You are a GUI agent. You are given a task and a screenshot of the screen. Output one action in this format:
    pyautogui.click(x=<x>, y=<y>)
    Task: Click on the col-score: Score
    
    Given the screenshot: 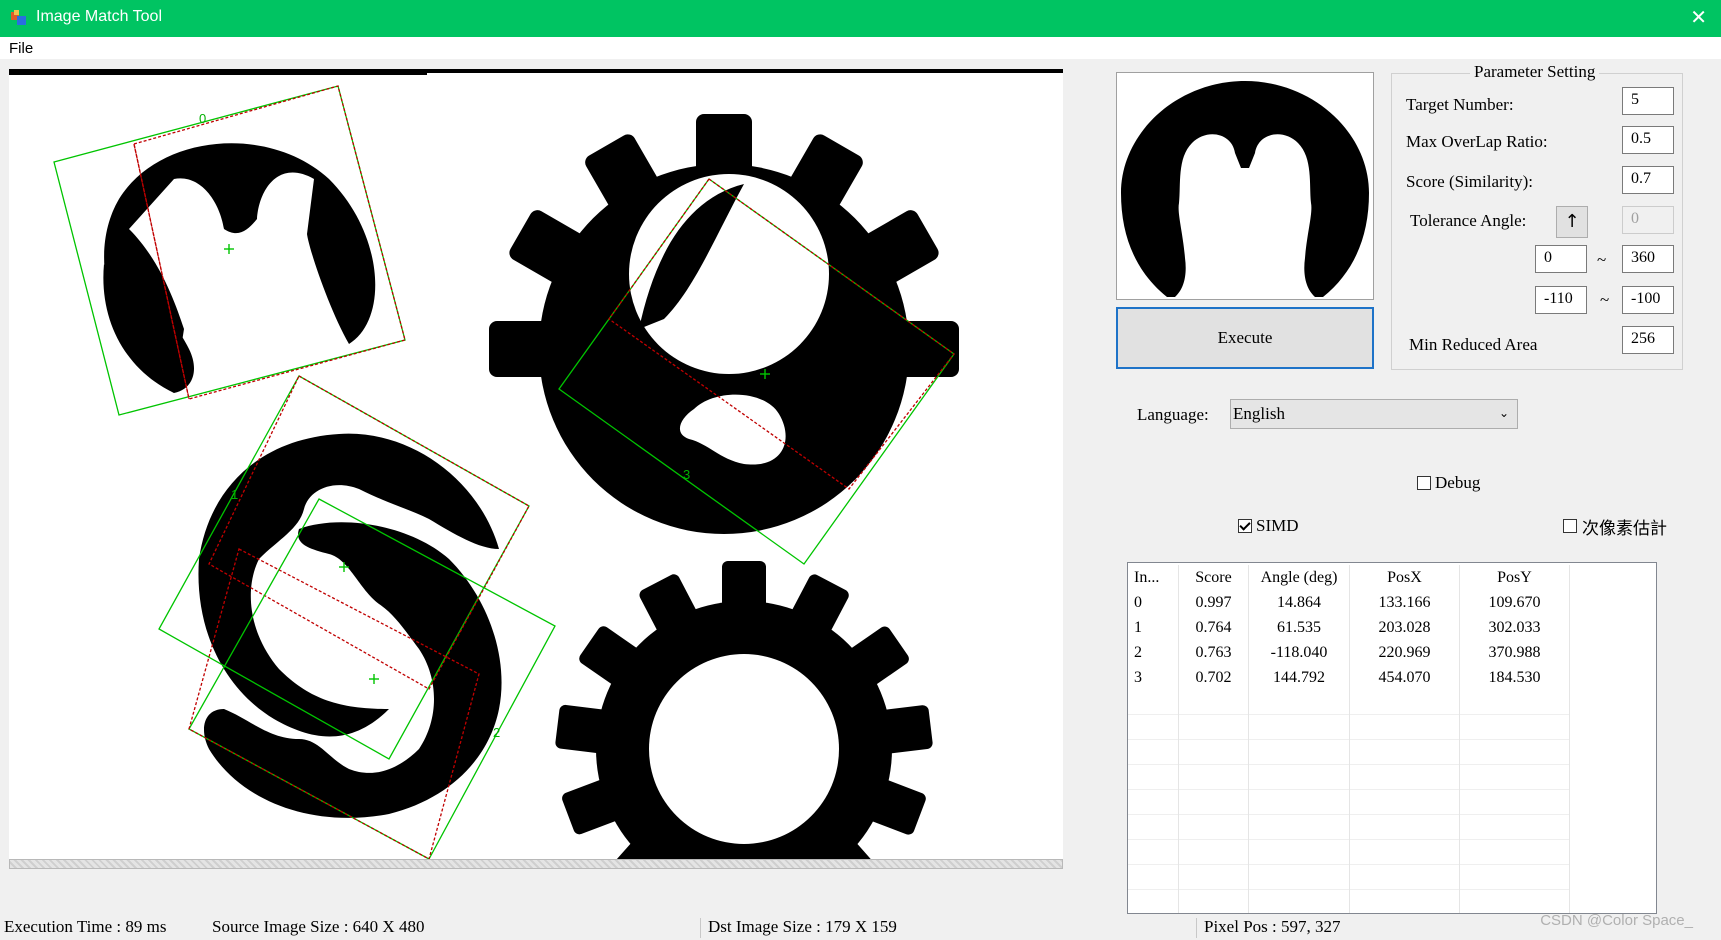 What is the action you would take?
    pyautogui.click(x=1214, y=577)
    